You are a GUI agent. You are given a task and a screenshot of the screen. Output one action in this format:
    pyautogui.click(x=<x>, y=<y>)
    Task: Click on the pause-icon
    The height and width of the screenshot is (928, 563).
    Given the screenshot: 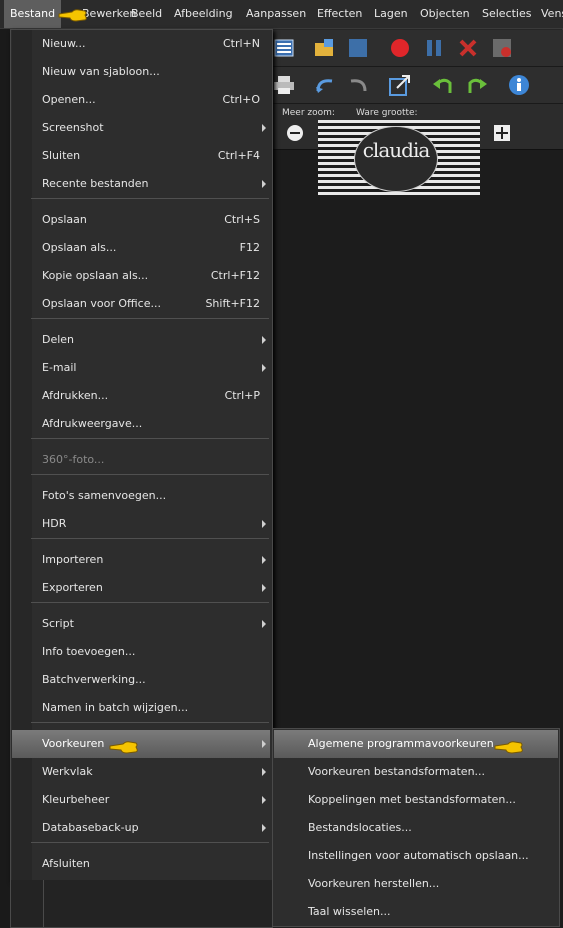 What is the action you would take?
    pyautogui.click(x=434, y=48)
    